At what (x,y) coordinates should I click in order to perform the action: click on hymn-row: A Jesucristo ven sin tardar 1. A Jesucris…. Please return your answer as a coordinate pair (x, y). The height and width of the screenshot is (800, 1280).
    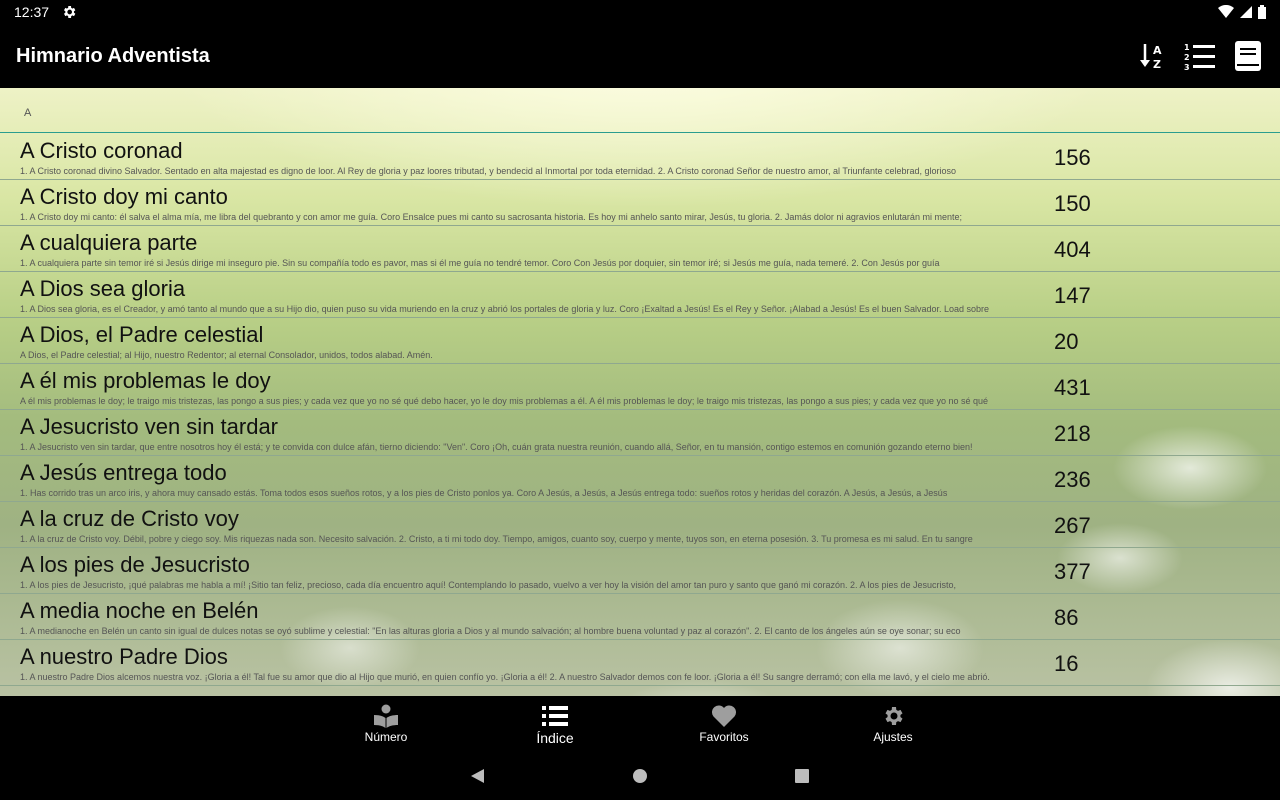
    Looking at the image, I should click on (640, 433).